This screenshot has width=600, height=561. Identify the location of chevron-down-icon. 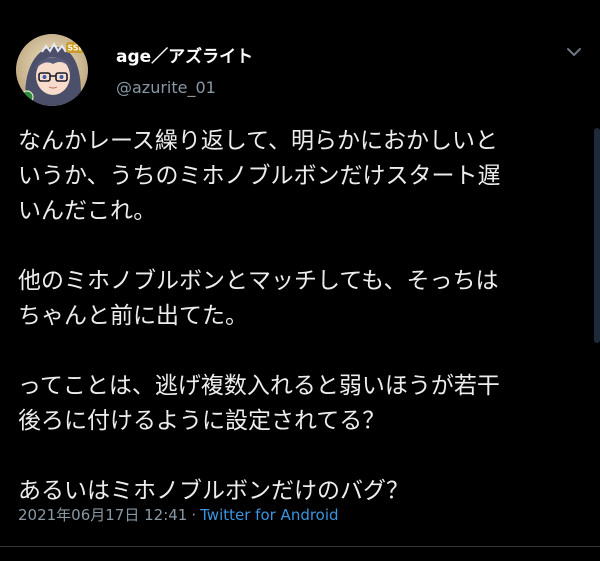
(574, 52).